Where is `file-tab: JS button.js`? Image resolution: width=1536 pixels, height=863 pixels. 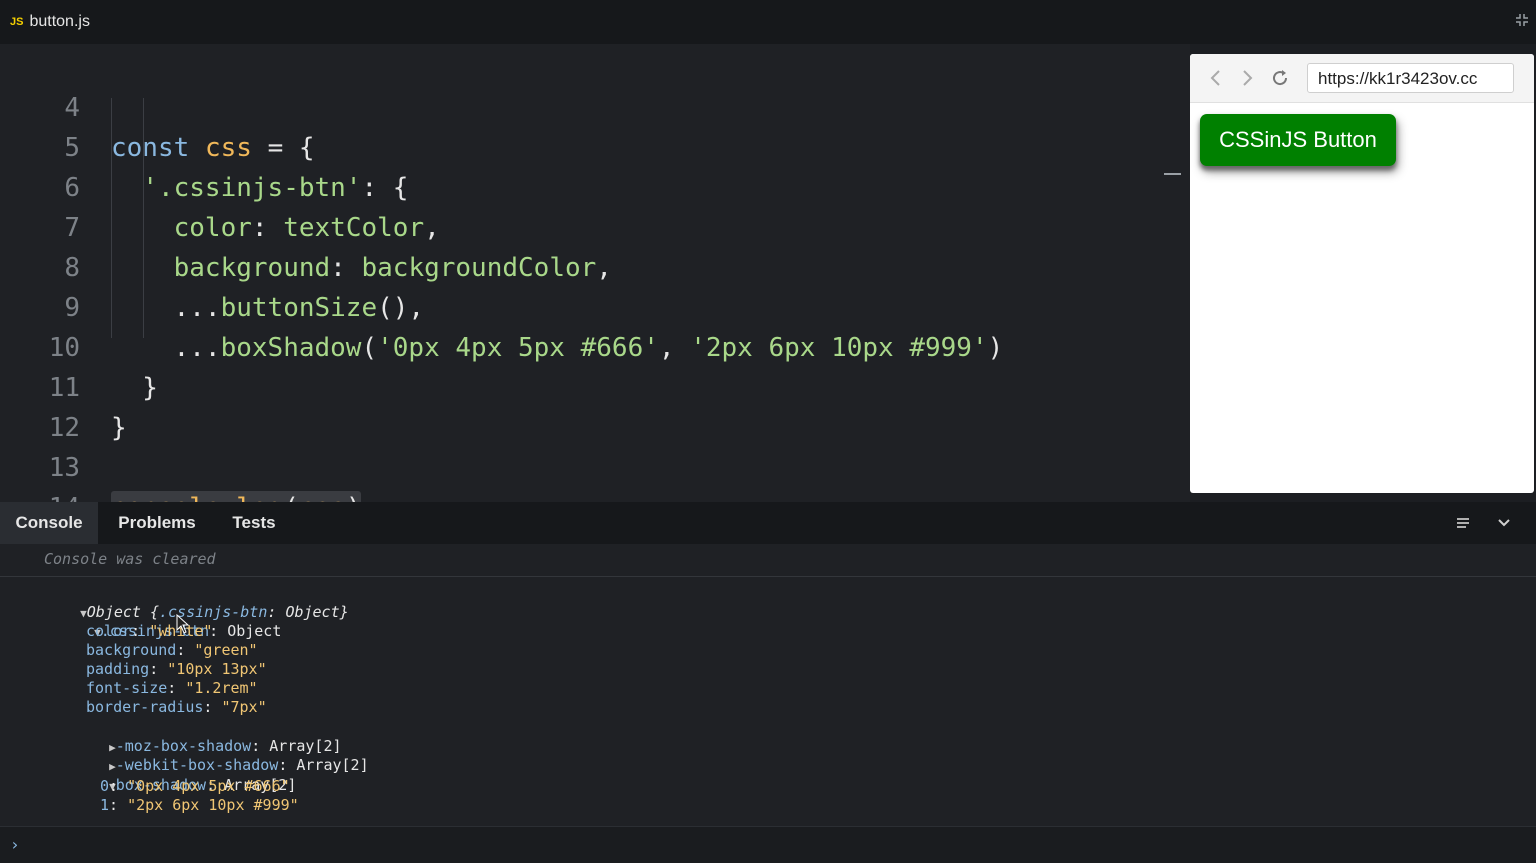 file-tab: JS button.js is located at coordinates (50, 22).